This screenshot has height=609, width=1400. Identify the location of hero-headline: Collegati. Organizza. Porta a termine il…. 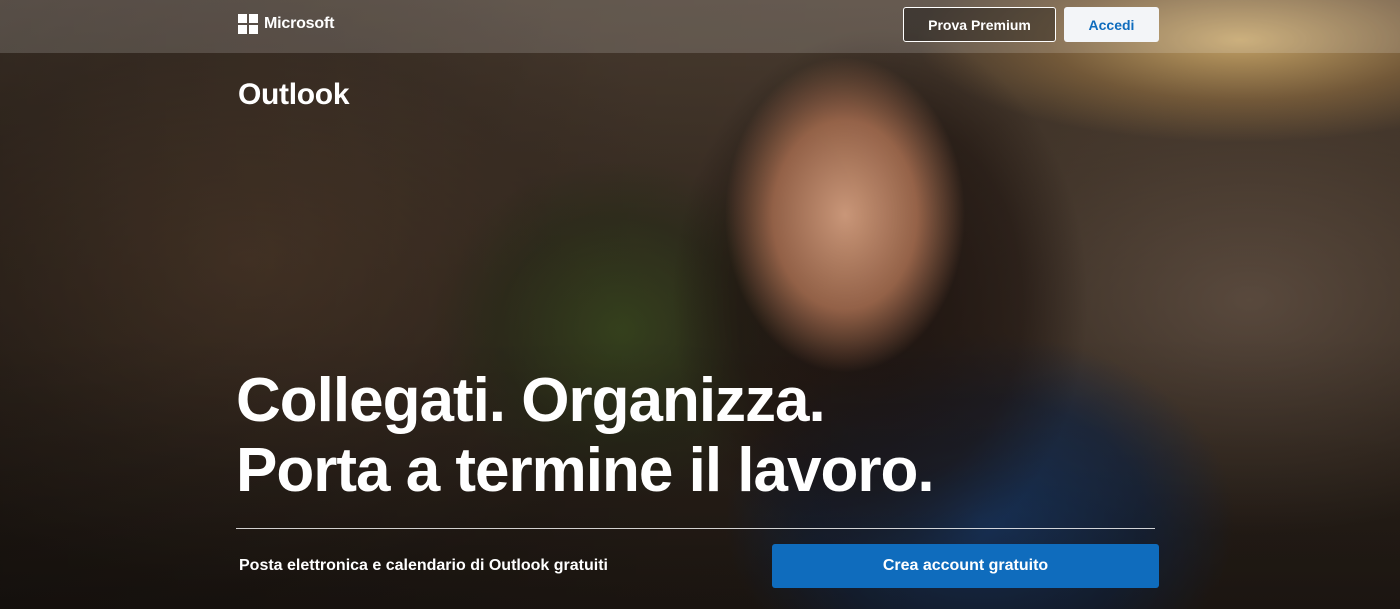
(585, 436).